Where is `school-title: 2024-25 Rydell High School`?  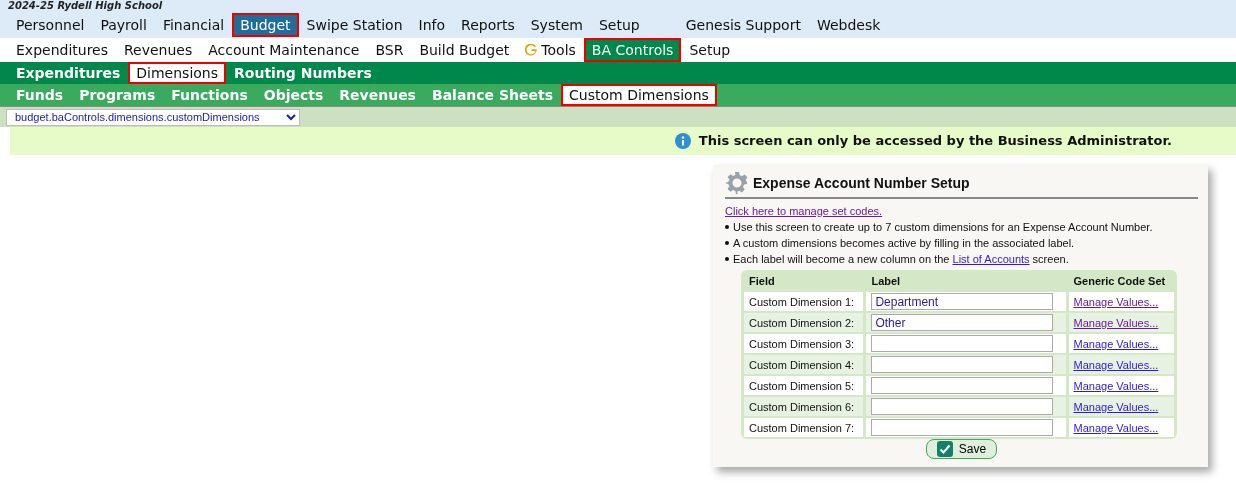
school-title: 2024-25 Rydell High School is located at coordinates (618, 6).